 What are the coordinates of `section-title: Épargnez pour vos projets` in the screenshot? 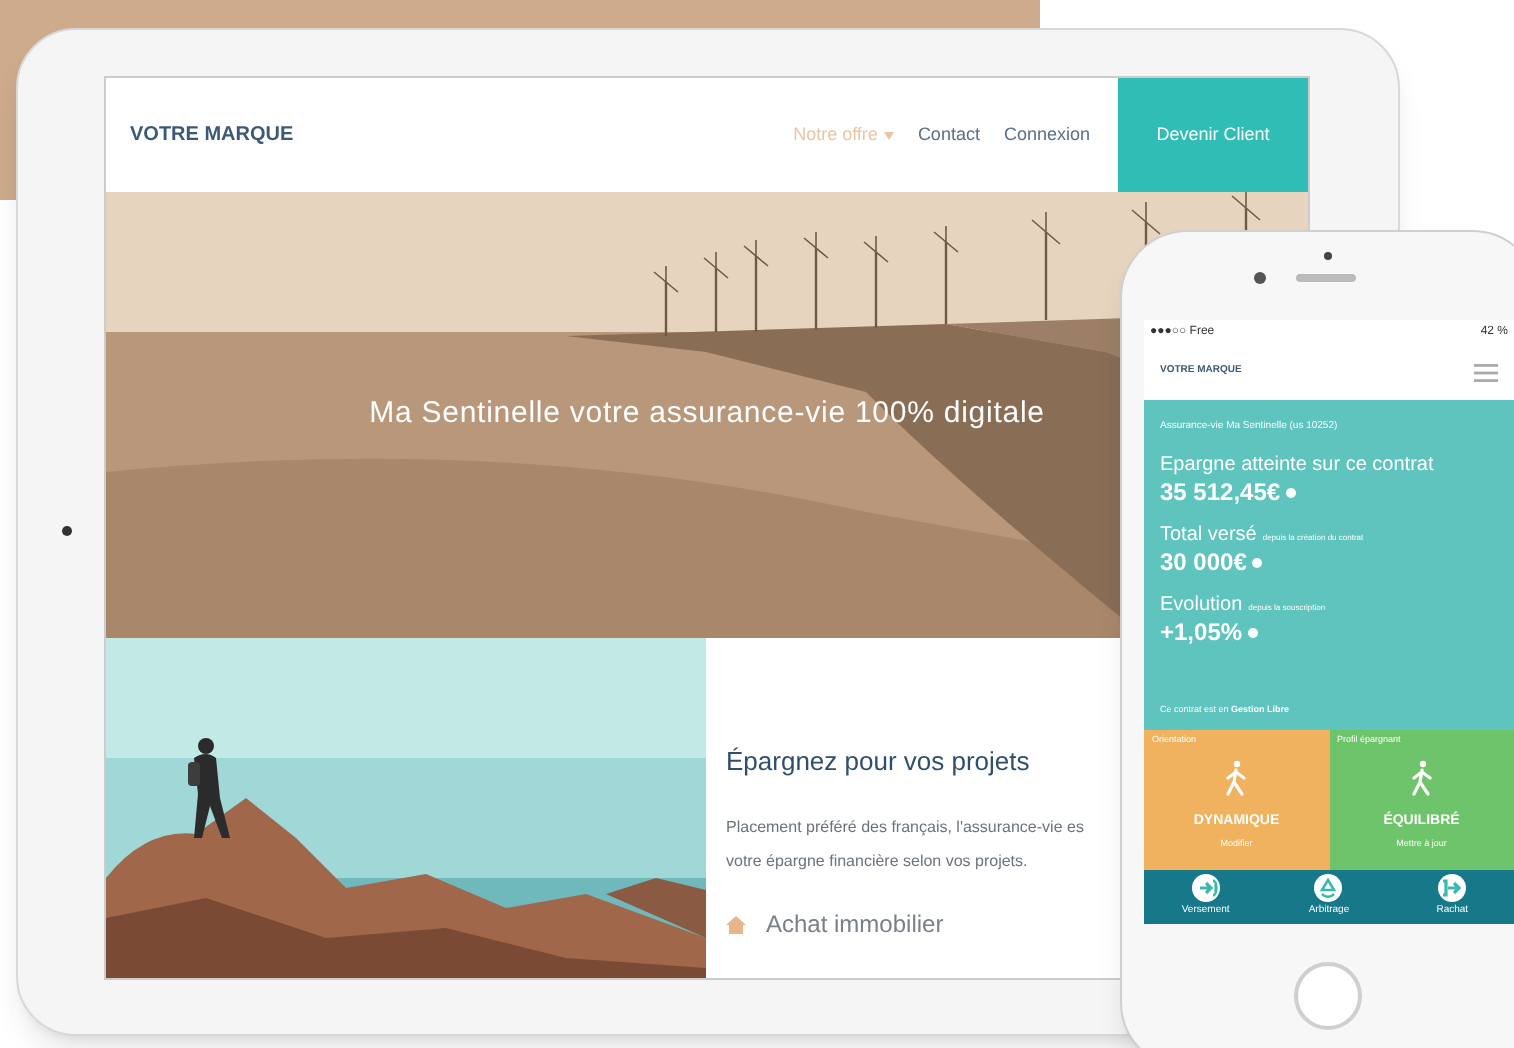 It's located at (878, 761).